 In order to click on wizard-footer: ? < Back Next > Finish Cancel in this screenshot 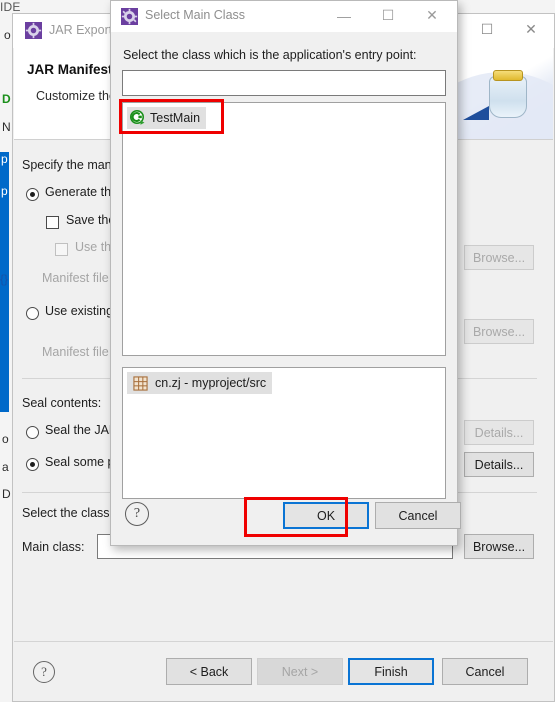, I will do `click(283, 670)`.